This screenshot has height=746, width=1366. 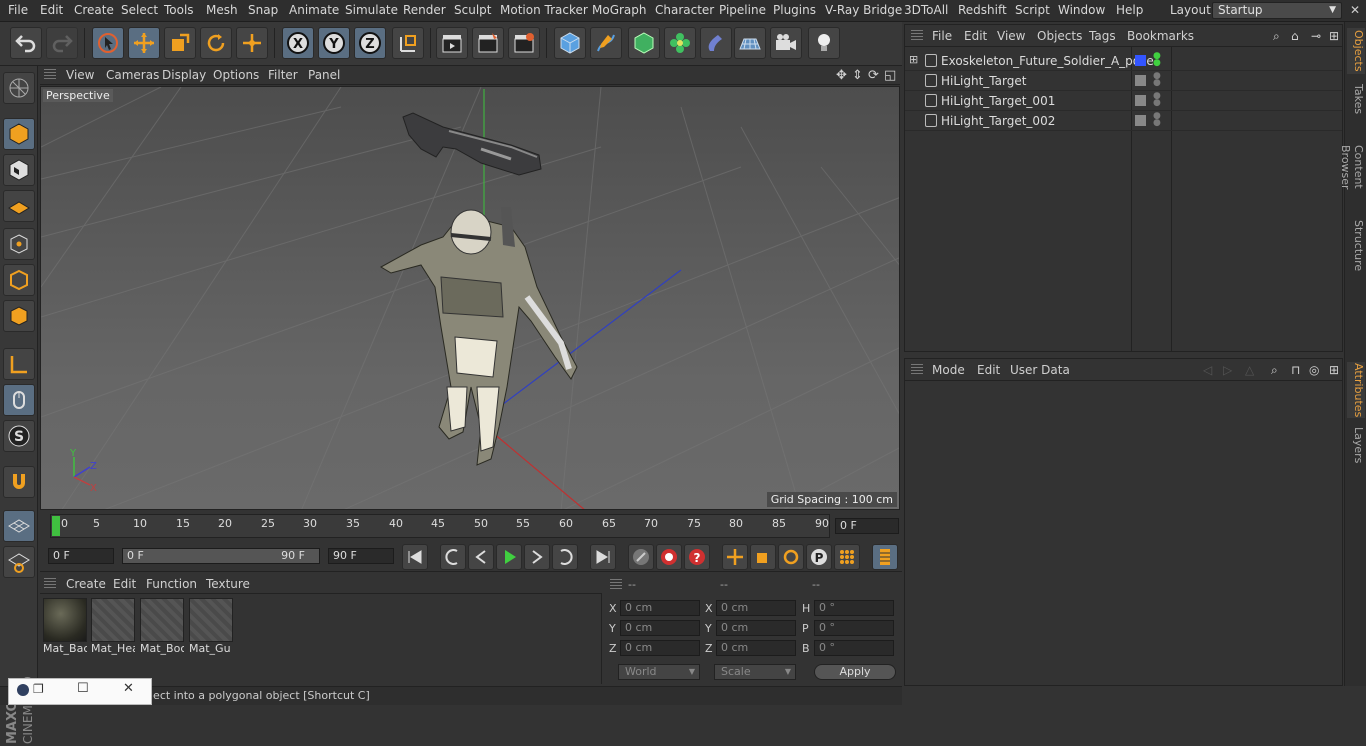 What do you see at coordinates (1249, 370) in the screenshot?
I see `up-arrow-icon: △` at bounding box center [1249, 370].